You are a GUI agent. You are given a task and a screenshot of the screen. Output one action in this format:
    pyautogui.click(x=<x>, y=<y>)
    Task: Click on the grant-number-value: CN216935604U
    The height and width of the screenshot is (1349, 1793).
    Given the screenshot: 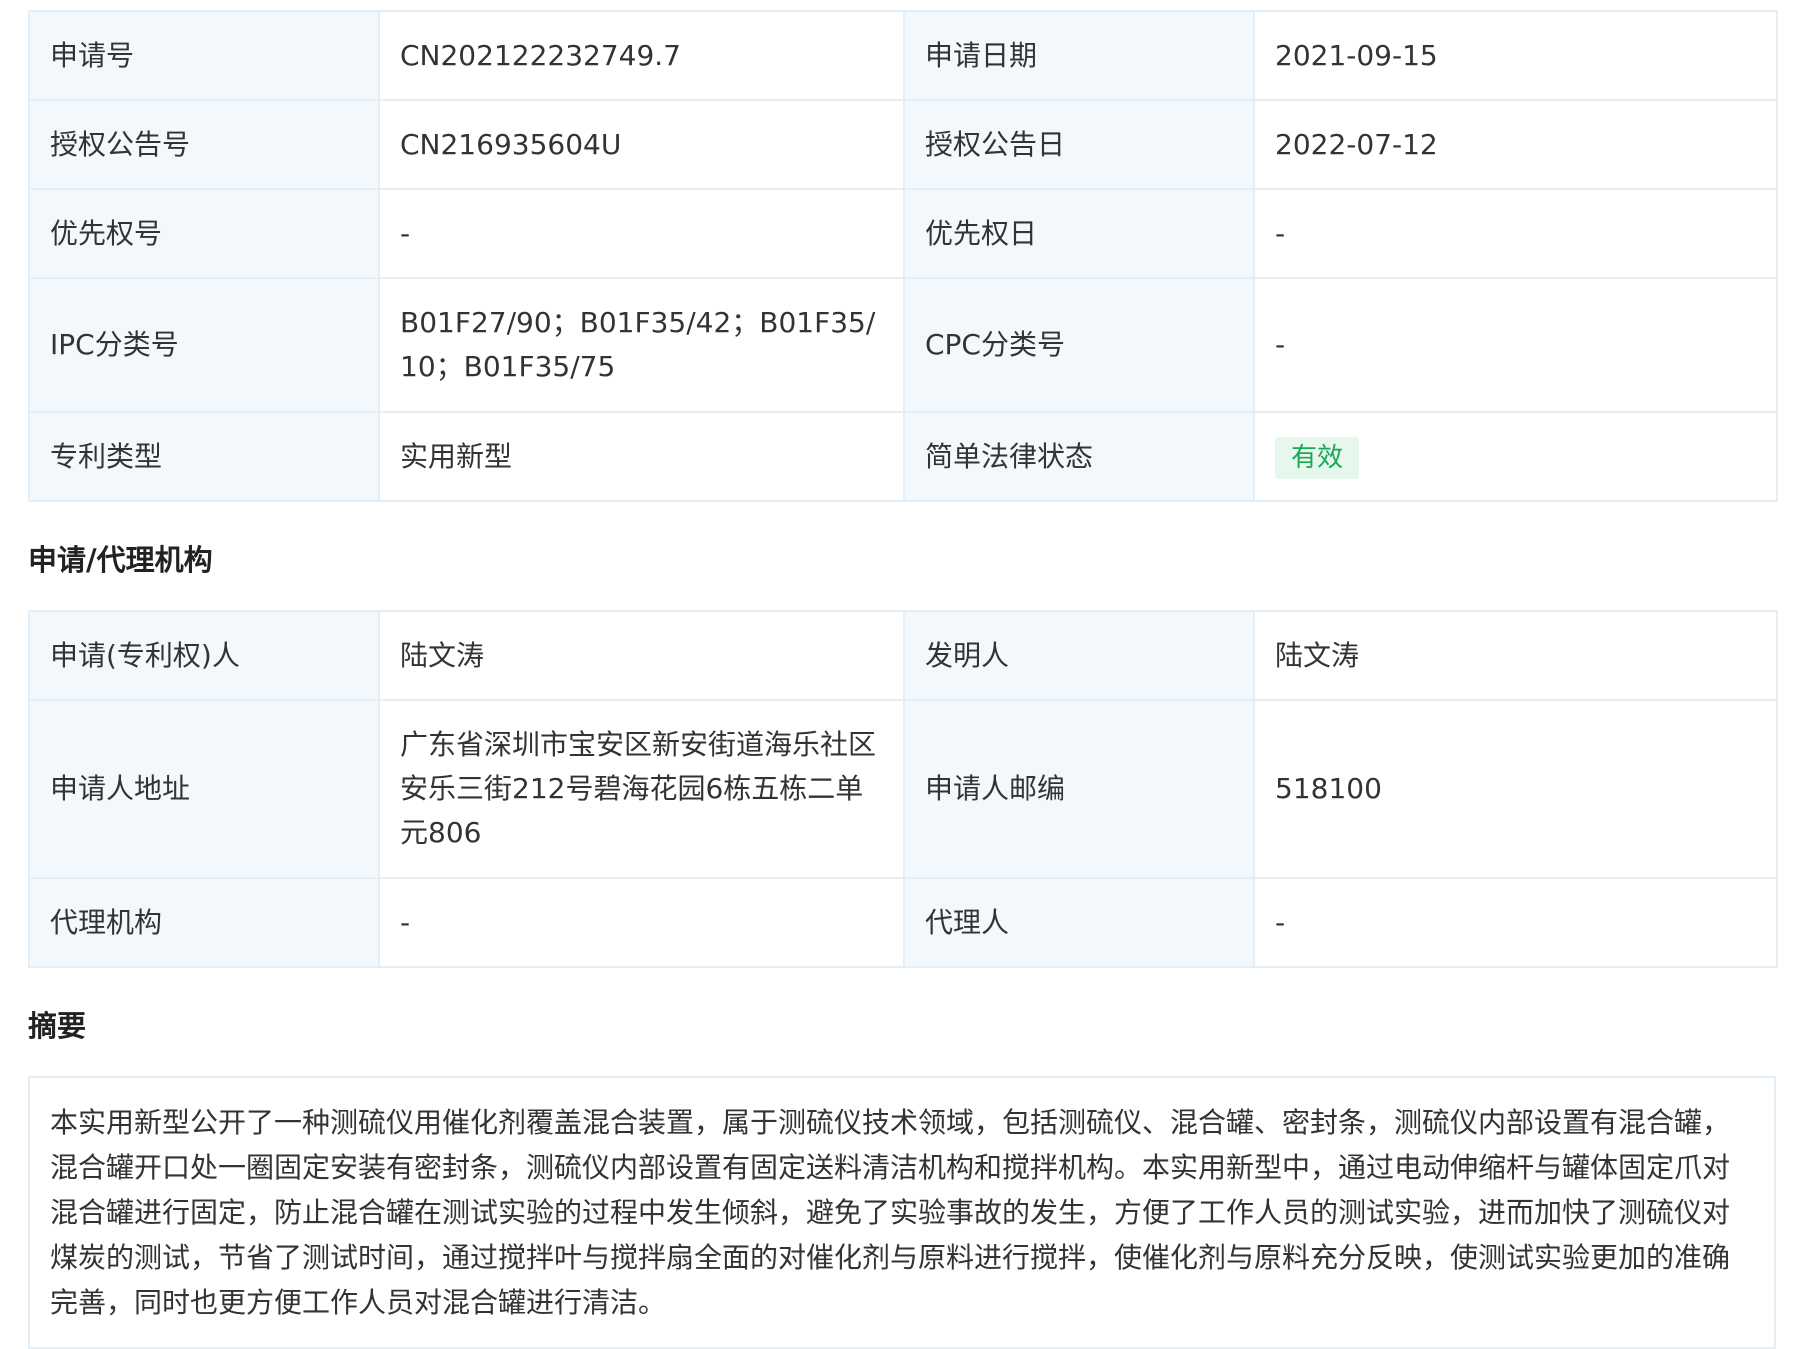 What is the action you would take?
    pyautogui.click(x=641, y=144)
    